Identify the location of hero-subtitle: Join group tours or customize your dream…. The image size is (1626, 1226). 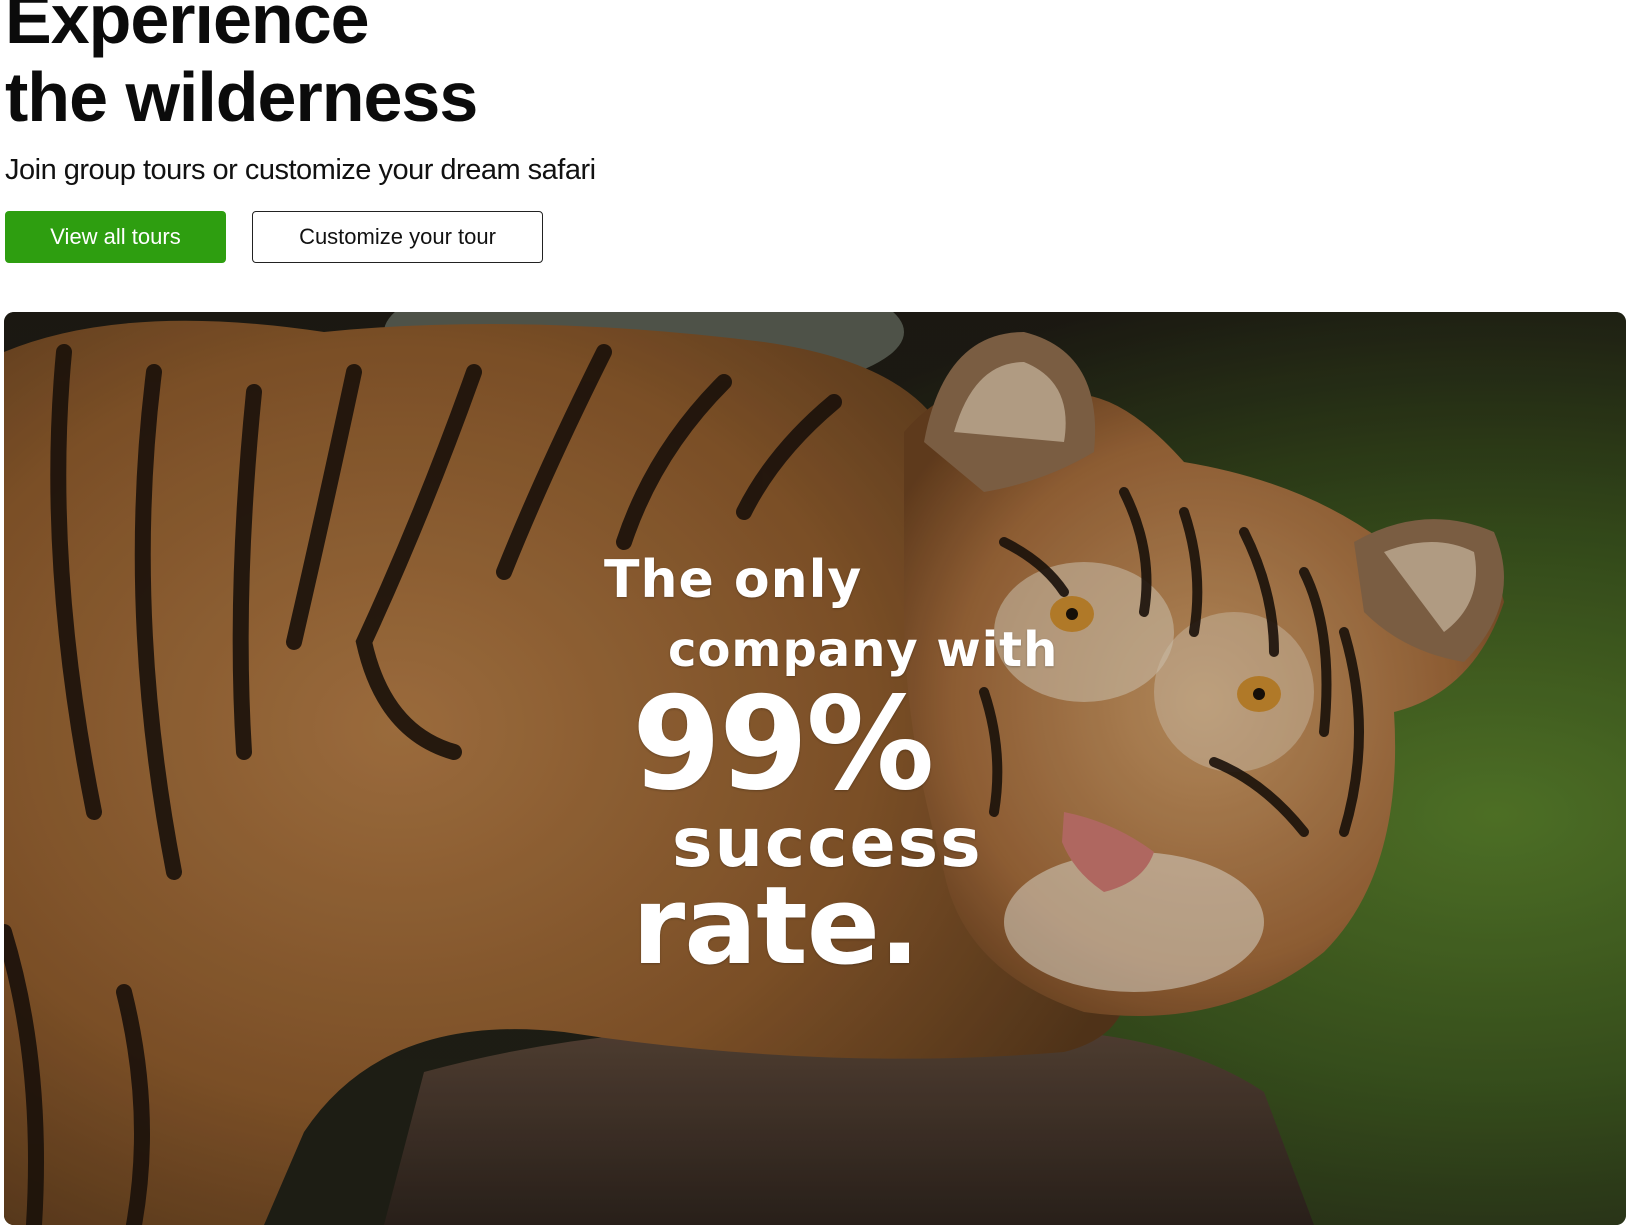
(300, 170).